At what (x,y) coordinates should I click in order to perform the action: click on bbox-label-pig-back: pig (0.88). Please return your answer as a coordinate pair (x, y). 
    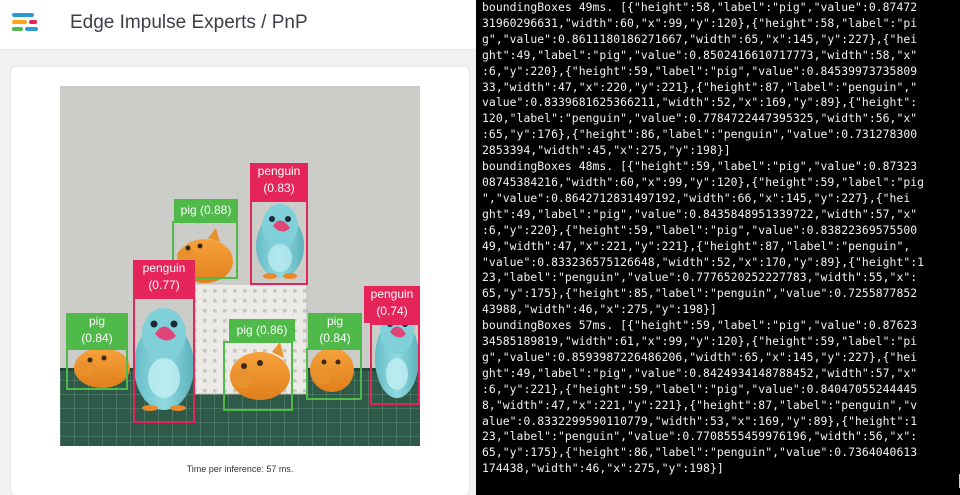
    Looking at the image, I should click on (206, 210).